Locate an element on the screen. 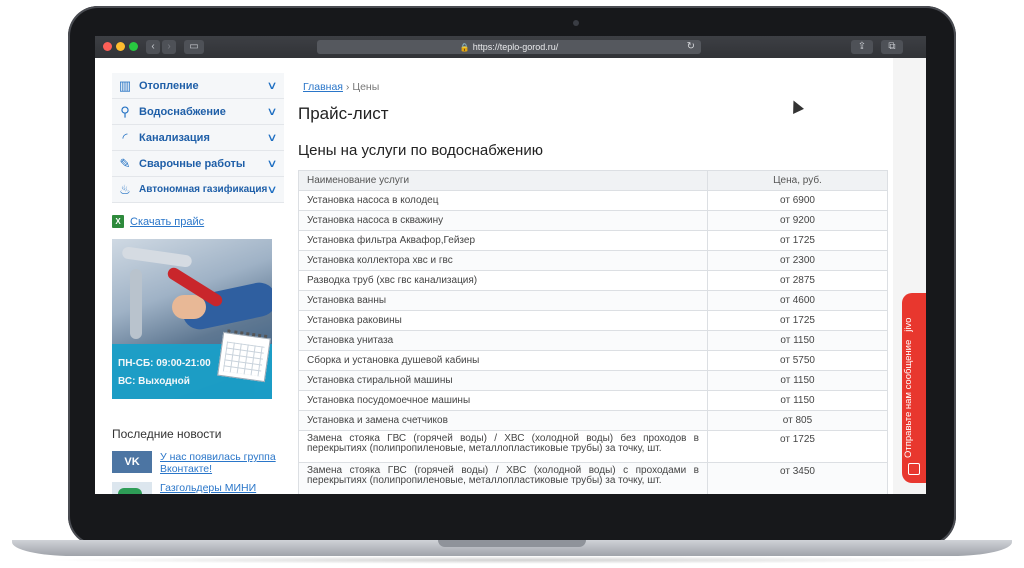 This screenshot has height=568, width=1024. sidebar-item-gasification: ♨ Автономная газификация ∨ is located at coordinates (198, 190).